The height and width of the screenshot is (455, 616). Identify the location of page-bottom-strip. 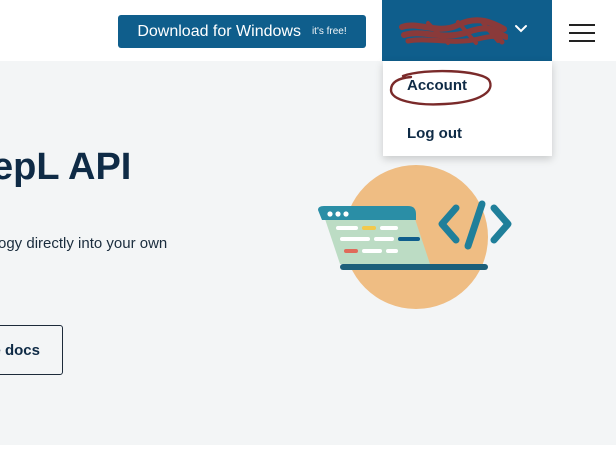
(308, 450).